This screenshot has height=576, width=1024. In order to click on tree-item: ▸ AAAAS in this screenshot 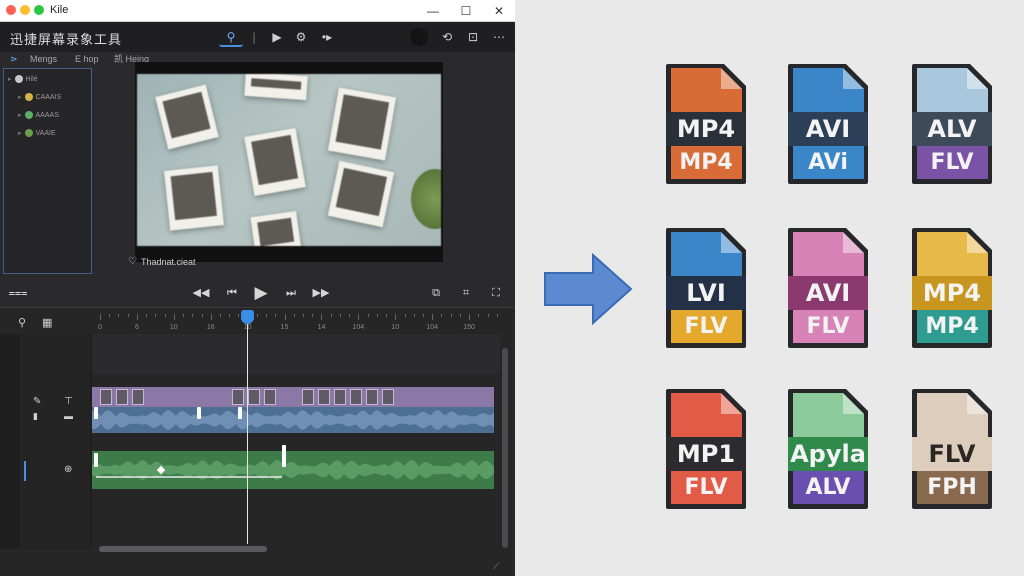, I will do `click(38, 115)`.